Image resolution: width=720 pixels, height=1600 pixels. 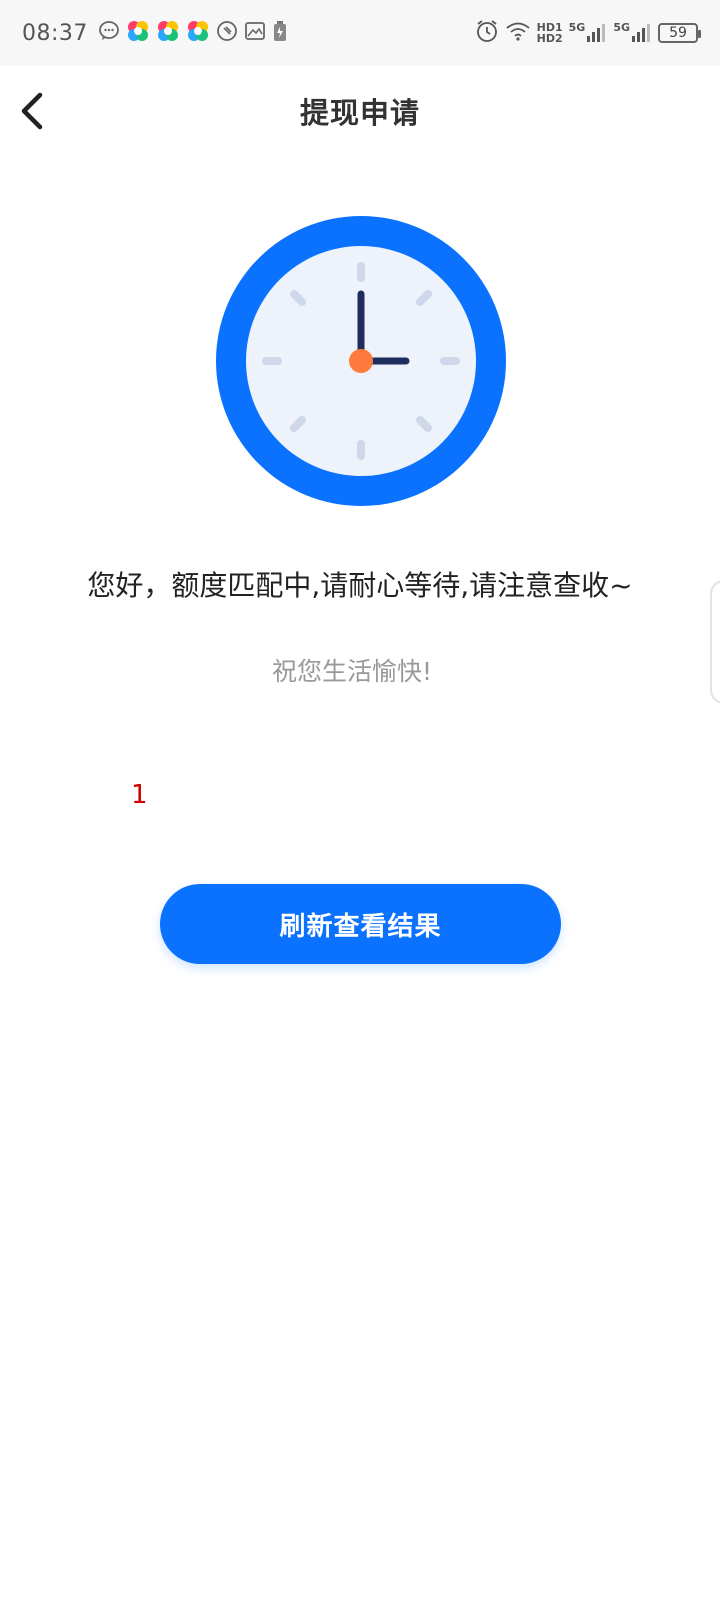 What do you see at coordinates (360, 33) in the screenshot?
I see `status-bar: 08:37 HD1 HD2 5G 5G 59` at bounding box center [360, 33].